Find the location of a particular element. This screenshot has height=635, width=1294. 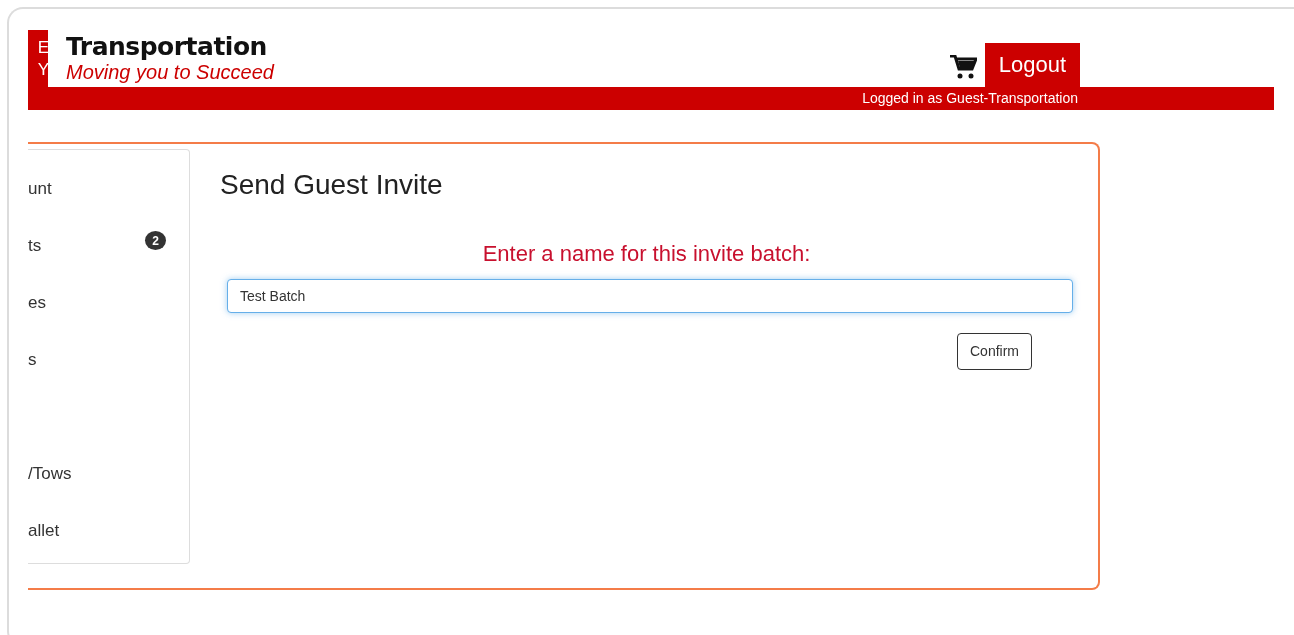

brand-tagline: Moving you to Succeed is located at coordinates (170, 72).